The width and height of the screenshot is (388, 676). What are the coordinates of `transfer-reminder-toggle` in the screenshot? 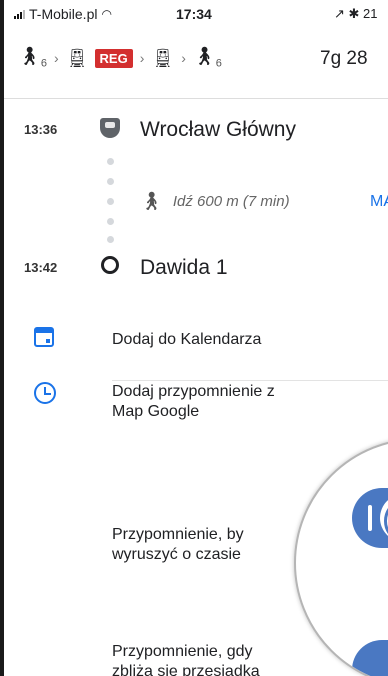 It's located at (370, 658).